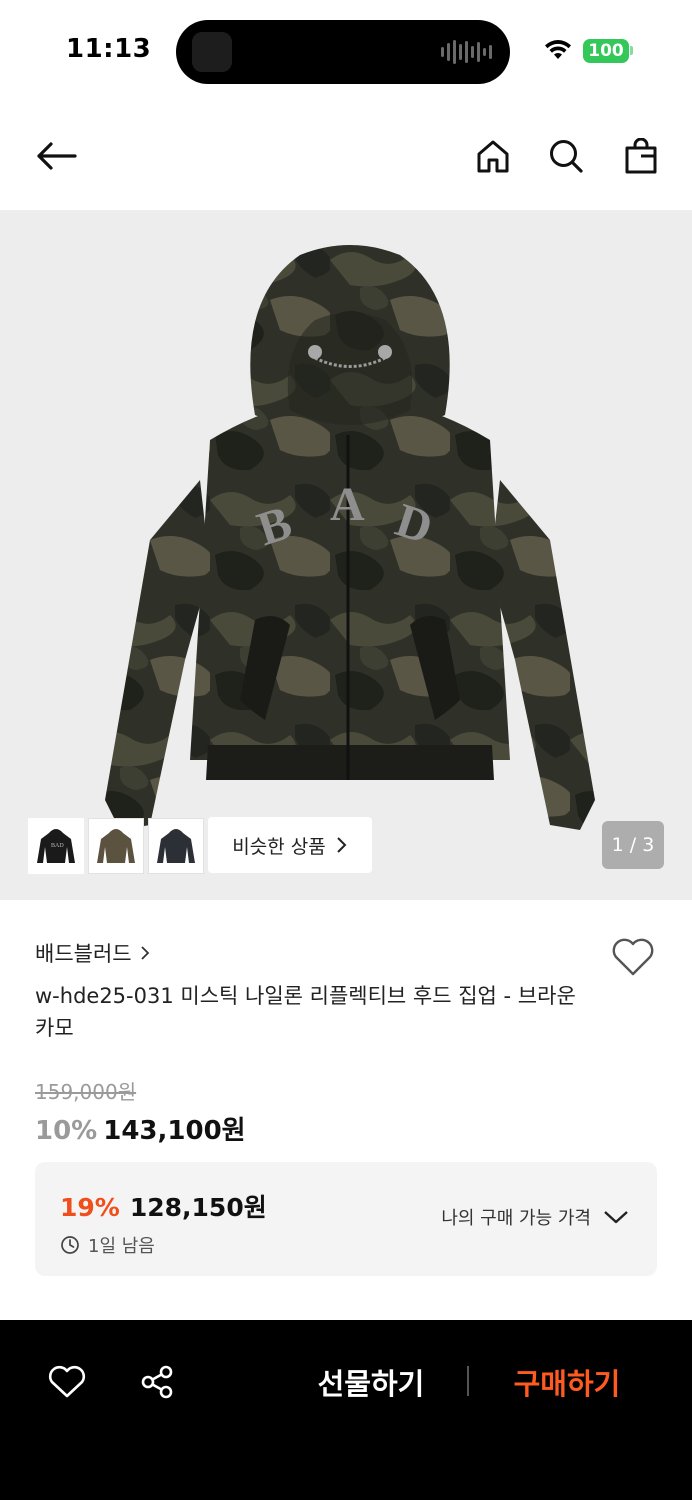  I want to click on time-remaining: 1일 남음, so click(107, 1245).